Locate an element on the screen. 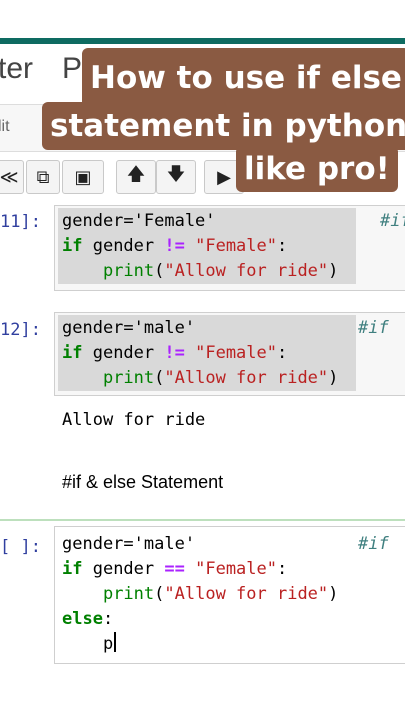 The width and height of the screenshot is (405, 720). cut-button: ≪ is located at coordinates (12, 177).